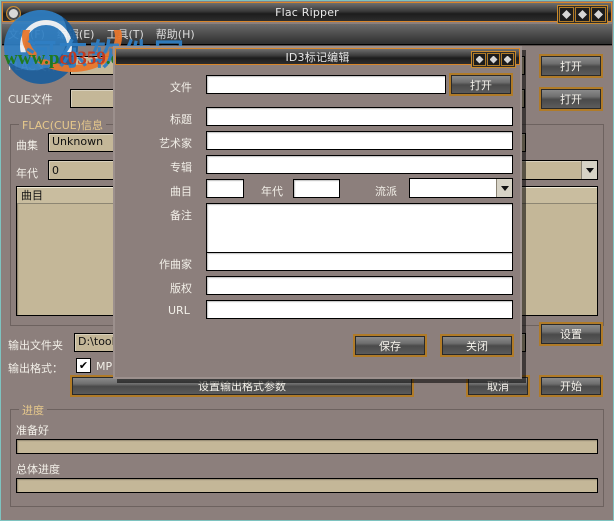  Describe the element at coordinates (272, 191) in the screenshot. I see `dialog-year-label: 年代` at that location.